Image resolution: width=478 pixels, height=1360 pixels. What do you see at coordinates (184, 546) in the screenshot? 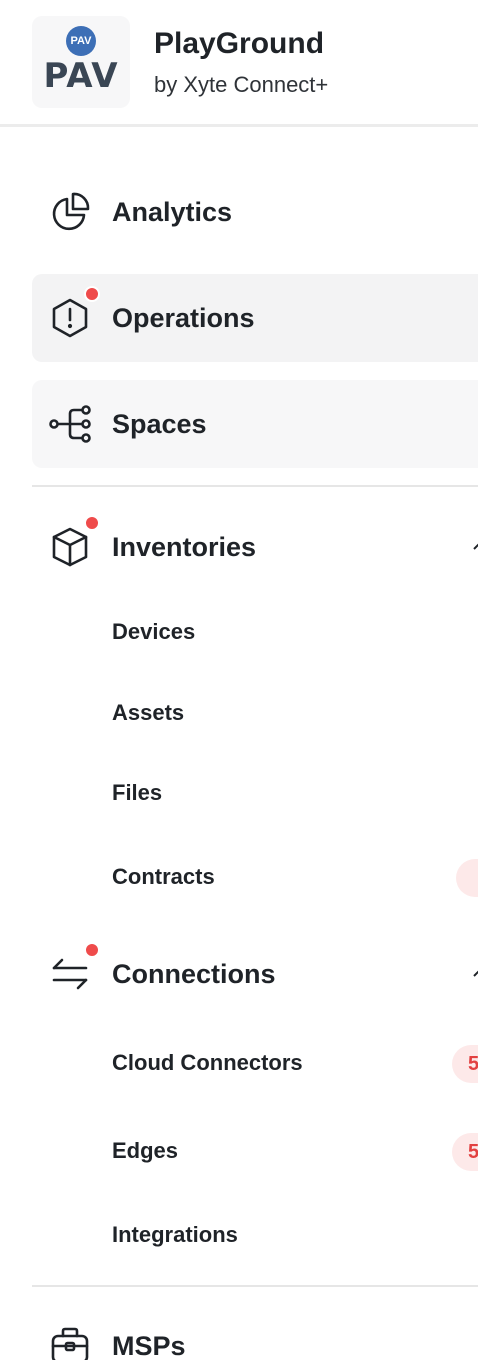
I see `nav-label-inventories: Inventories` at bounding box center [184, 546].